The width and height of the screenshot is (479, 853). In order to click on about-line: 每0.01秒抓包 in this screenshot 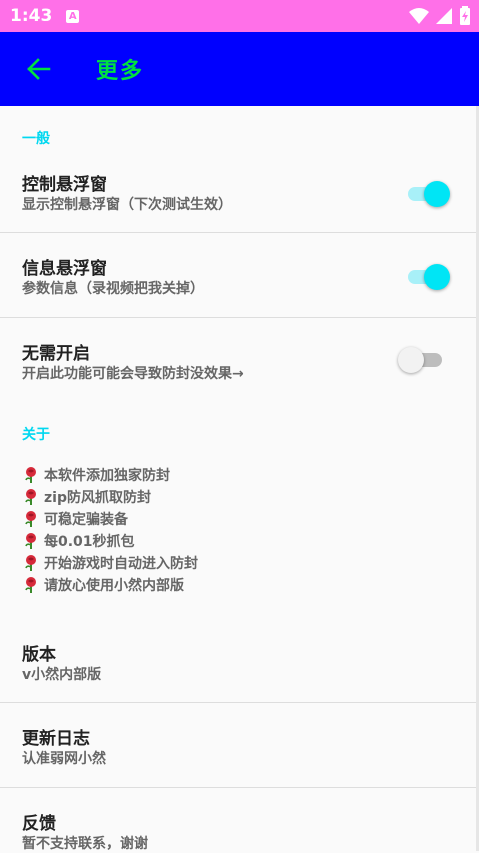, I will do `click(78, 541)`.